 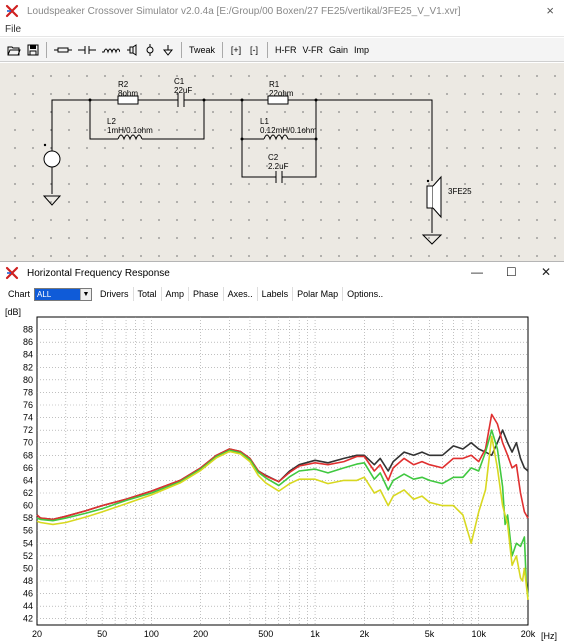 What do you see at coordinates (115, 294) in the screenshot?
I see `drivers-button: Drivers` at bounding box center [115, 294].